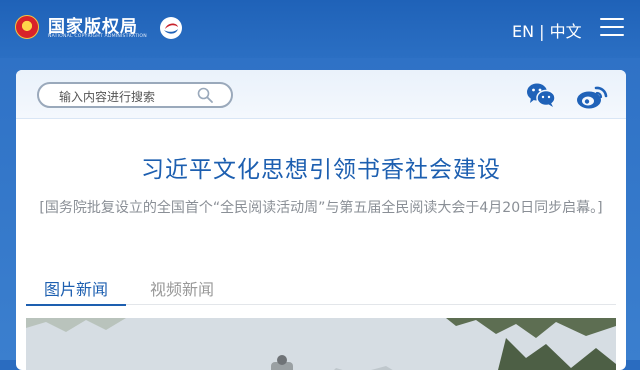  I want to click on site-subtitle: NATIONAL COPYRIGHT ADMINISTRATION, so click(97, 36).